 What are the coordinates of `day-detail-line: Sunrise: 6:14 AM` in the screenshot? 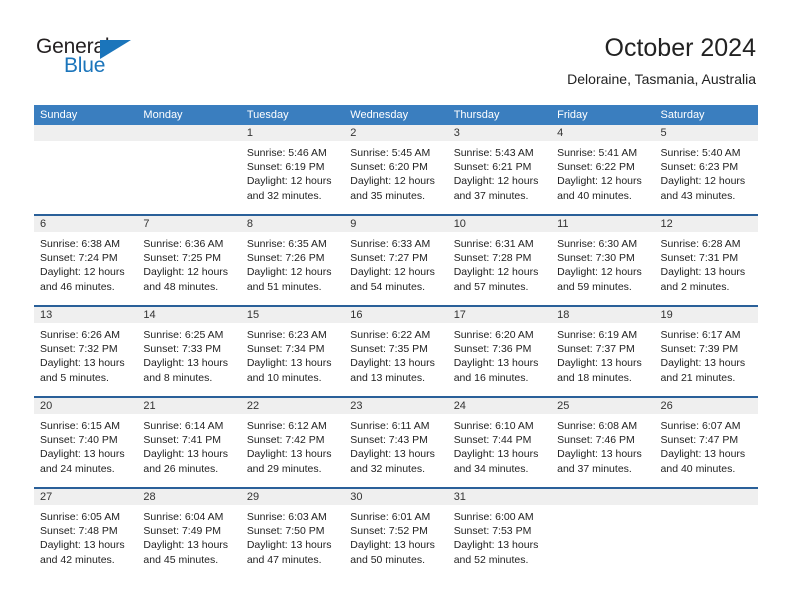 It's located at (183, 426).